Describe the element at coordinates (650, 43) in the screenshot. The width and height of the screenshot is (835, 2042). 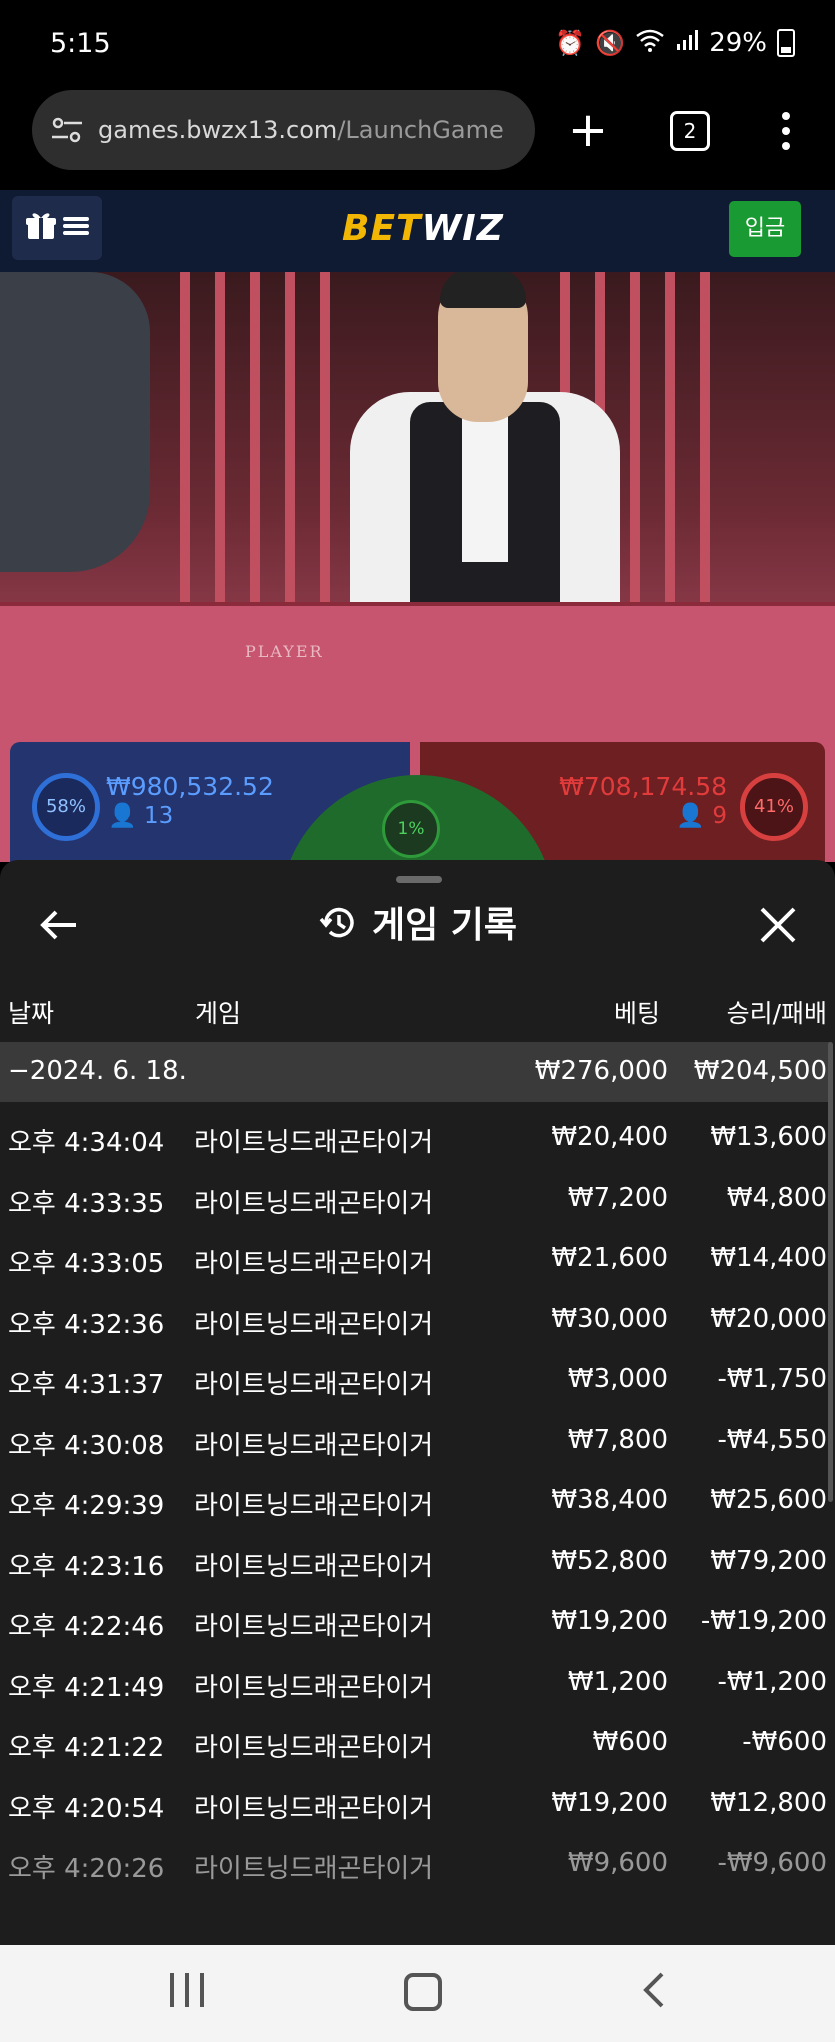
I see `wifi-icon` at that location.